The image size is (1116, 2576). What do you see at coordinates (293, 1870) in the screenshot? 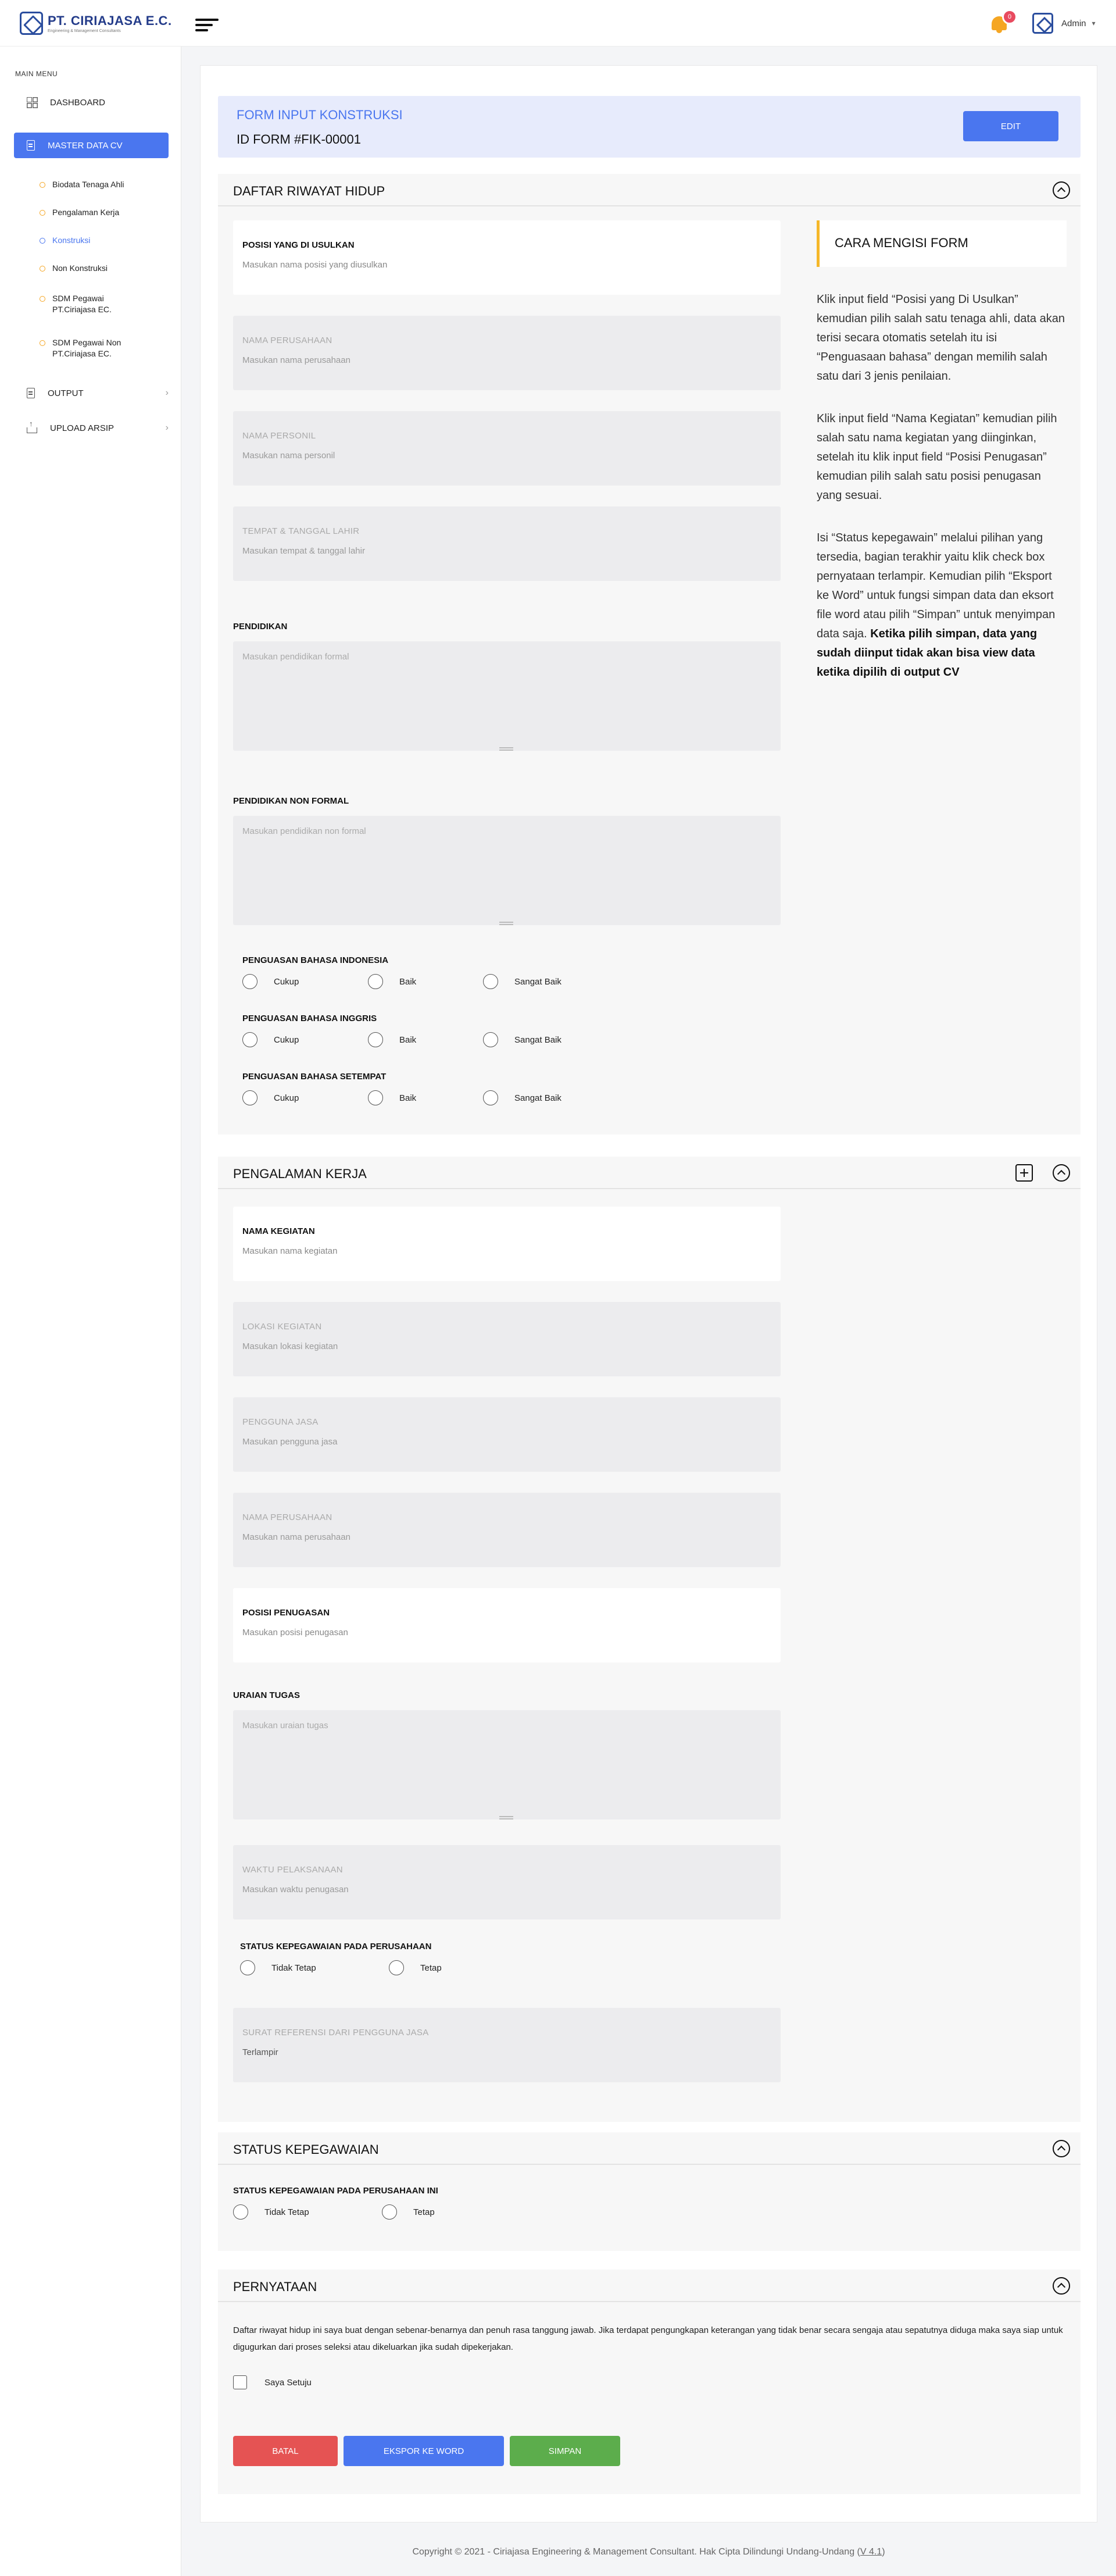
I see `field-label: WAKTU PELAKSANAAN` at bounding box center [293, 1870].